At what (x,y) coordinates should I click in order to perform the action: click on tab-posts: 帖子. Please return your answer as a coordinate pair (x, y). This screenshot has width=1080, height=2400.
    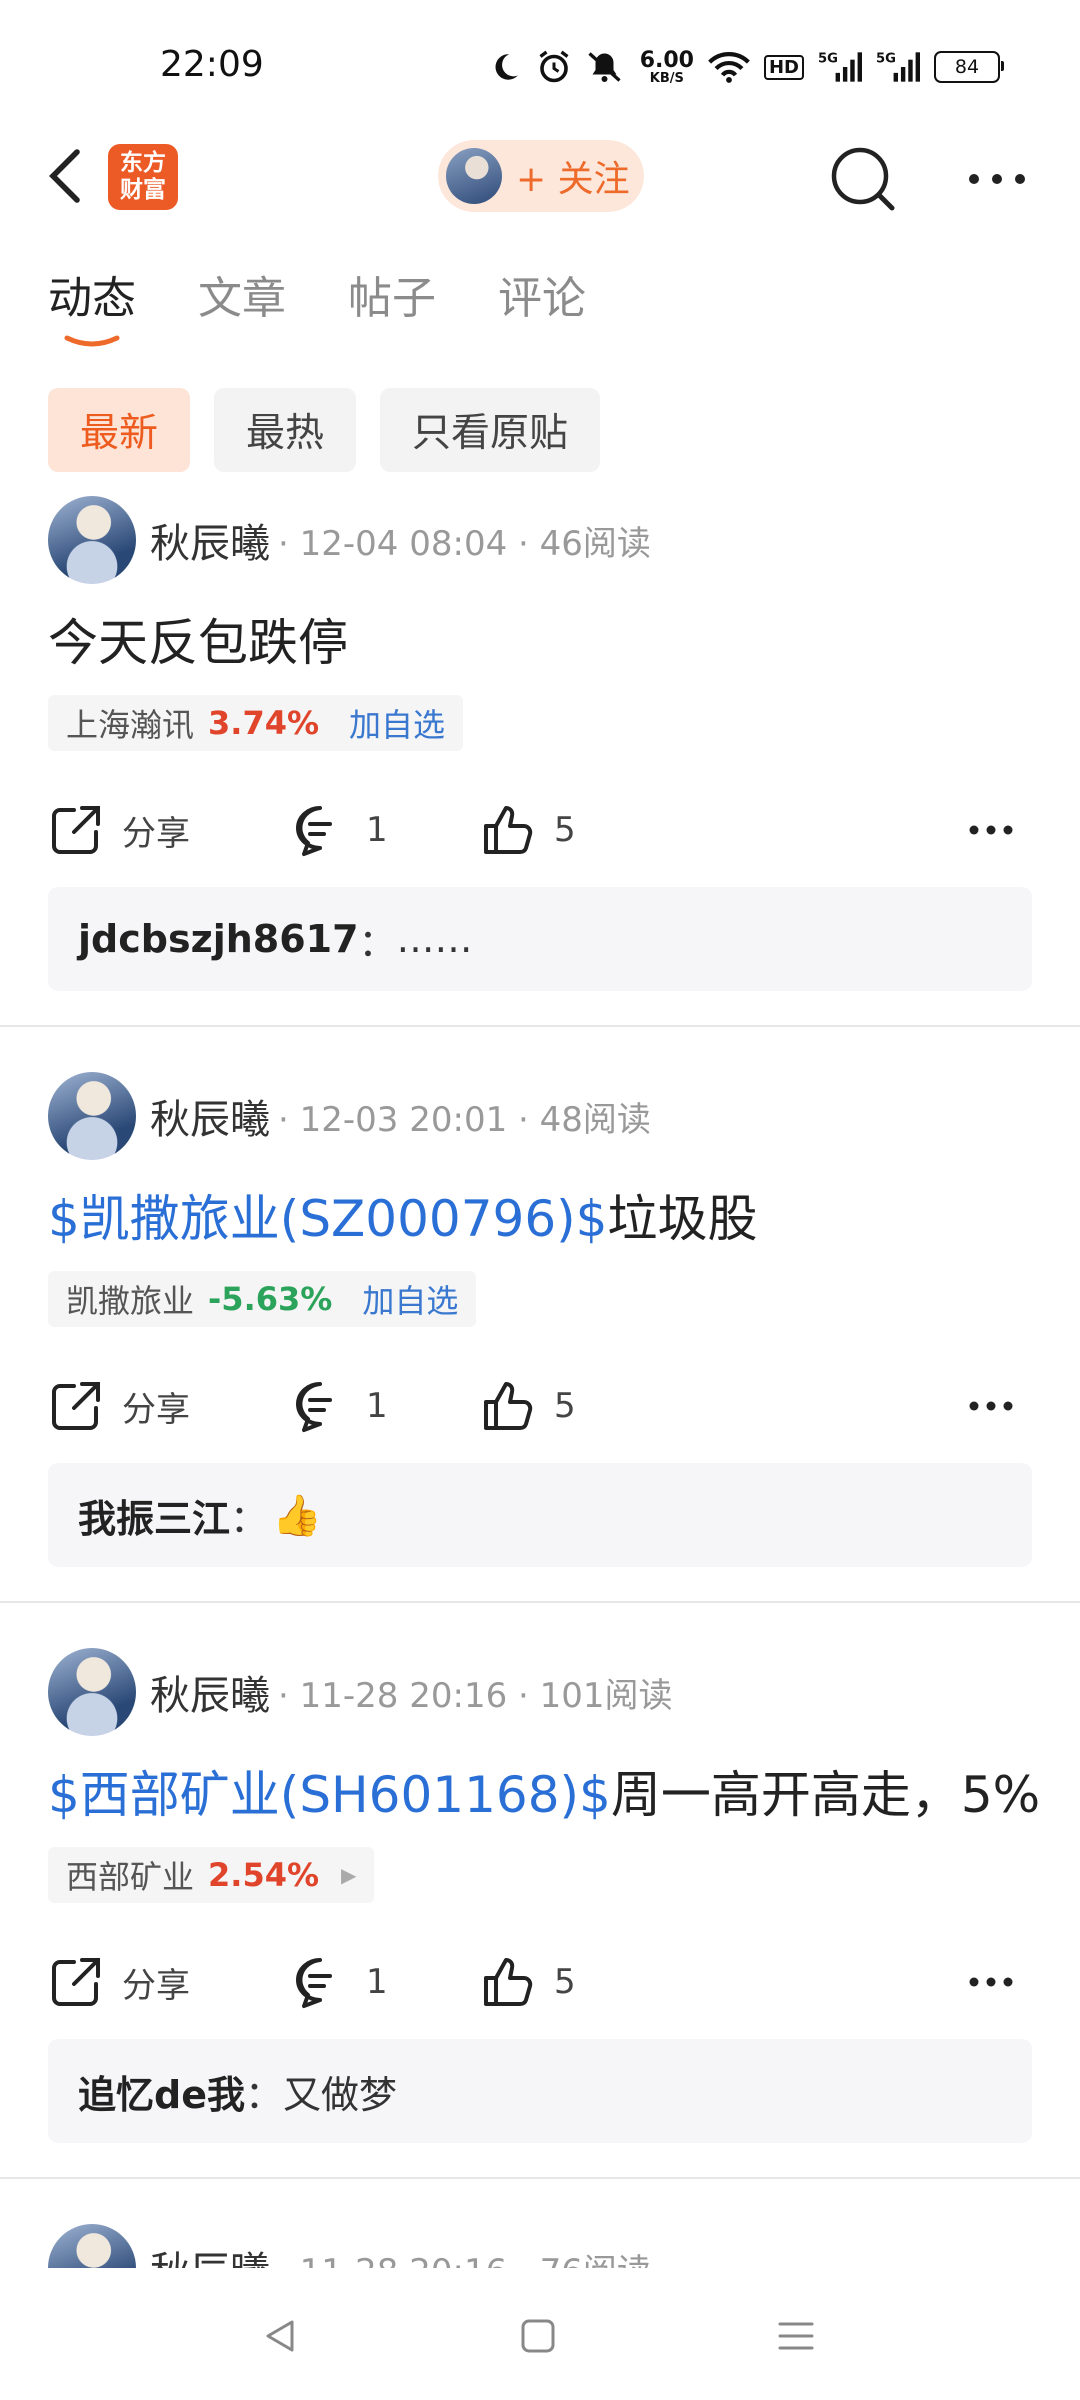
    Looking at the image, I should click on (392, 294).